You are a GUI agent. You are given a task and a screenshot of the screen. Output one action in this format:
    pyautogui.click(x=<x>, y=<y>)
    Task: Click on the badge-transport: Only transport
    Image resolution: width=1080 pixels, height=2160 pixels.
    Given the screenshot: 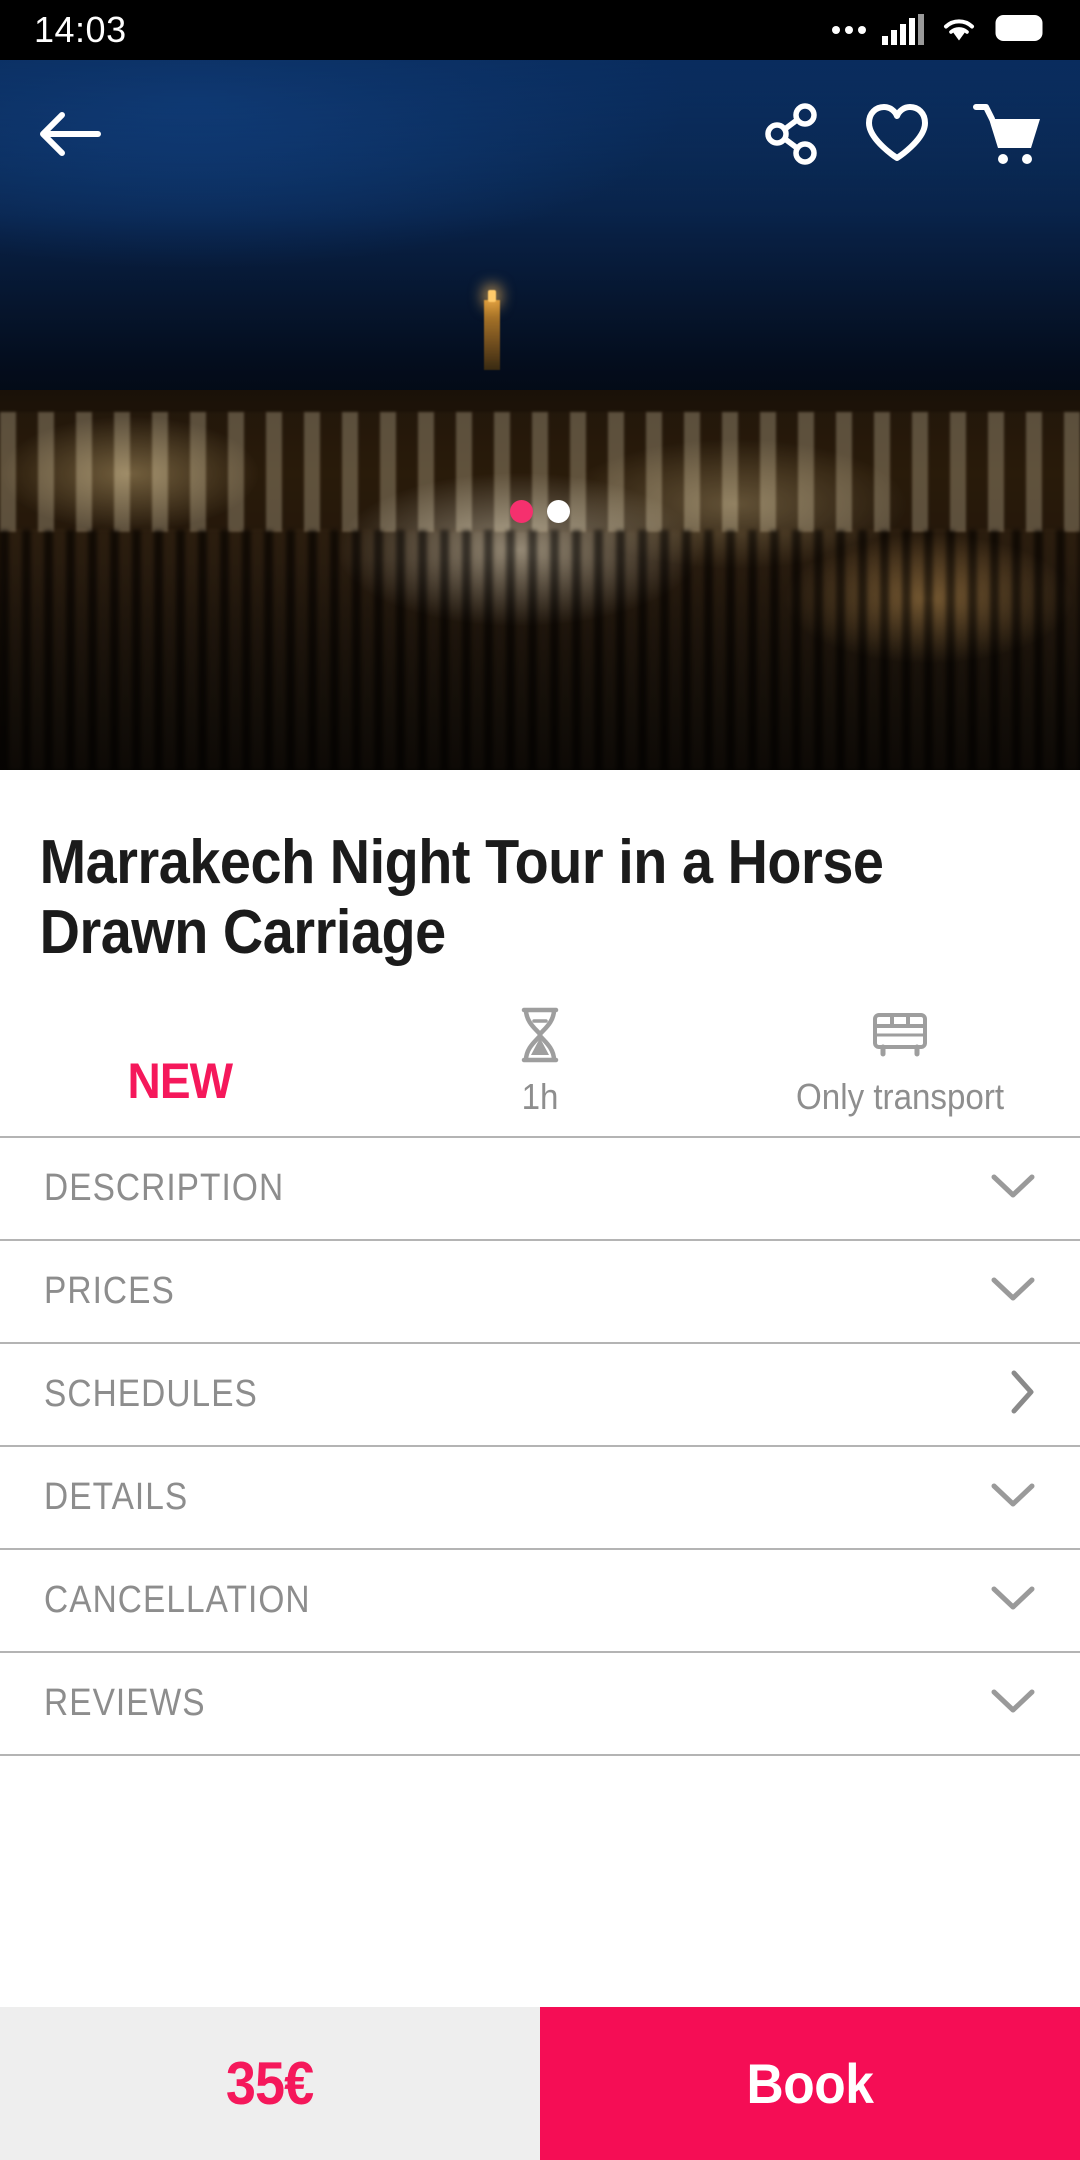 What is the action you would take?
    pyautogui.click(x=900, y=1059)
    